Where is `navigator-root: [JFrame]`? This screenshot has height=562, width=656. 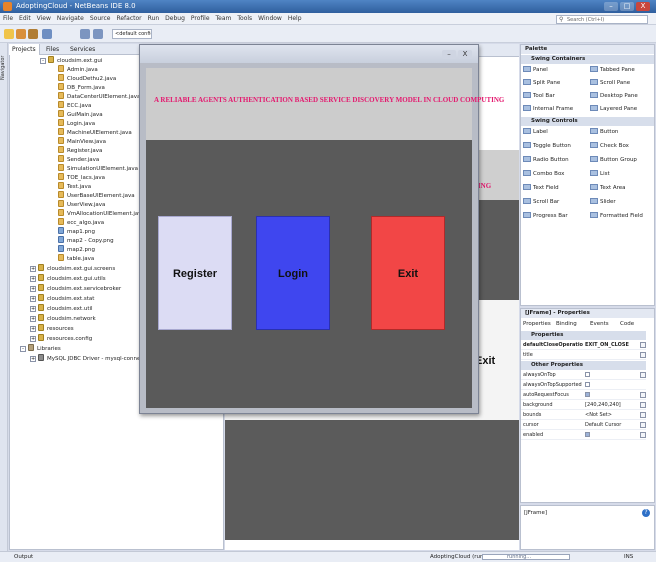
navigator-root: [JFrame] is located at coordinates (535, 513).